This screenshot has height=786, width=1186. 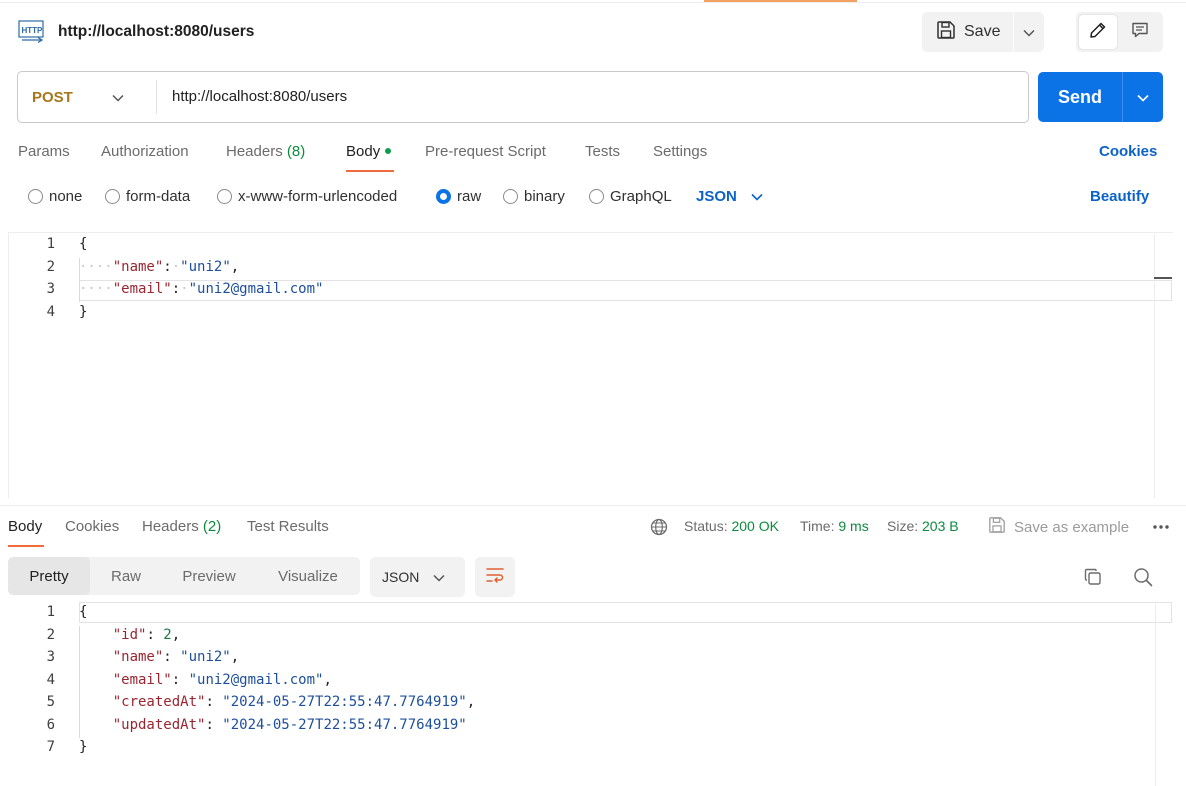 I want to click on body-indicator-dot, so click(x=388, y=151).